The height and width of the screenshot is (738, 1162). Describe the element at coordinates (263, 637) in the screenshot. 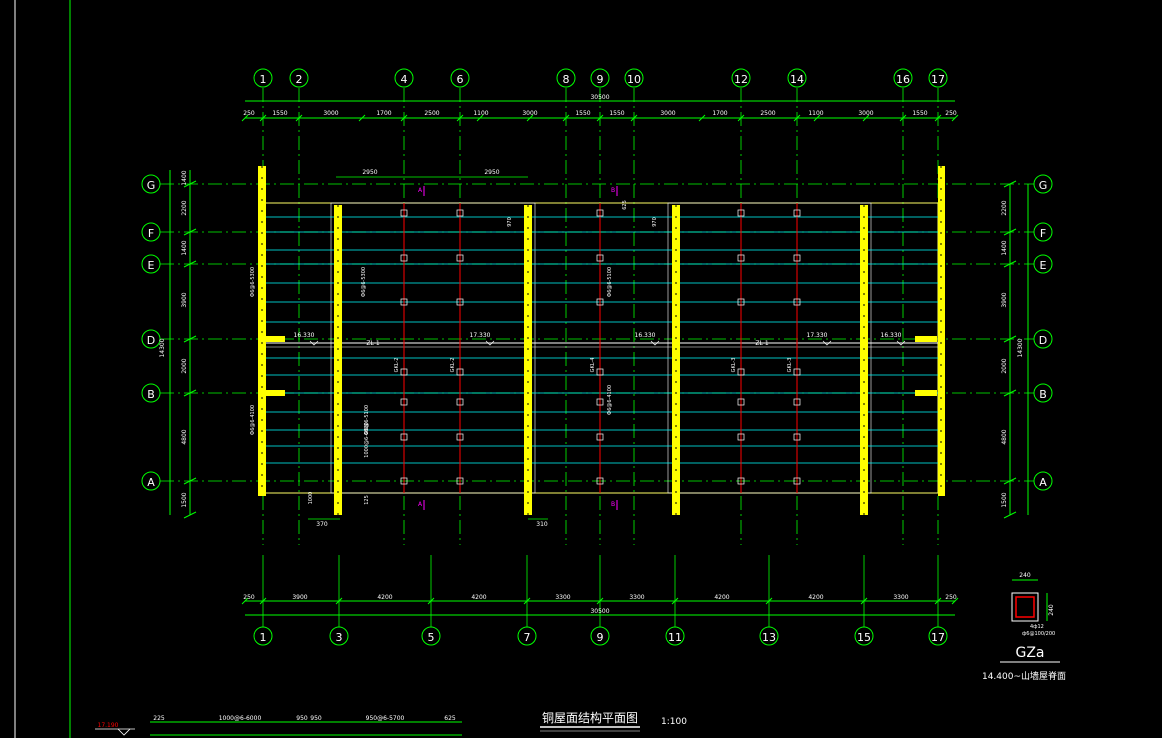

I see `axis-label-bottom: 1` at that location.